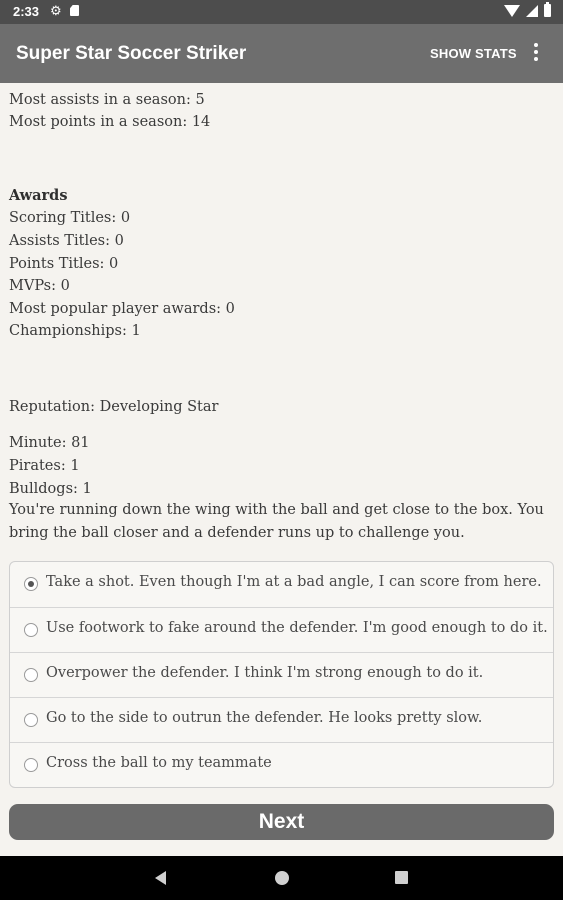  What do you see at coordinates (473, 53) in the screenshot?
I see `show-stats-button: SHOW STATS` at bounding box center [473, 53].